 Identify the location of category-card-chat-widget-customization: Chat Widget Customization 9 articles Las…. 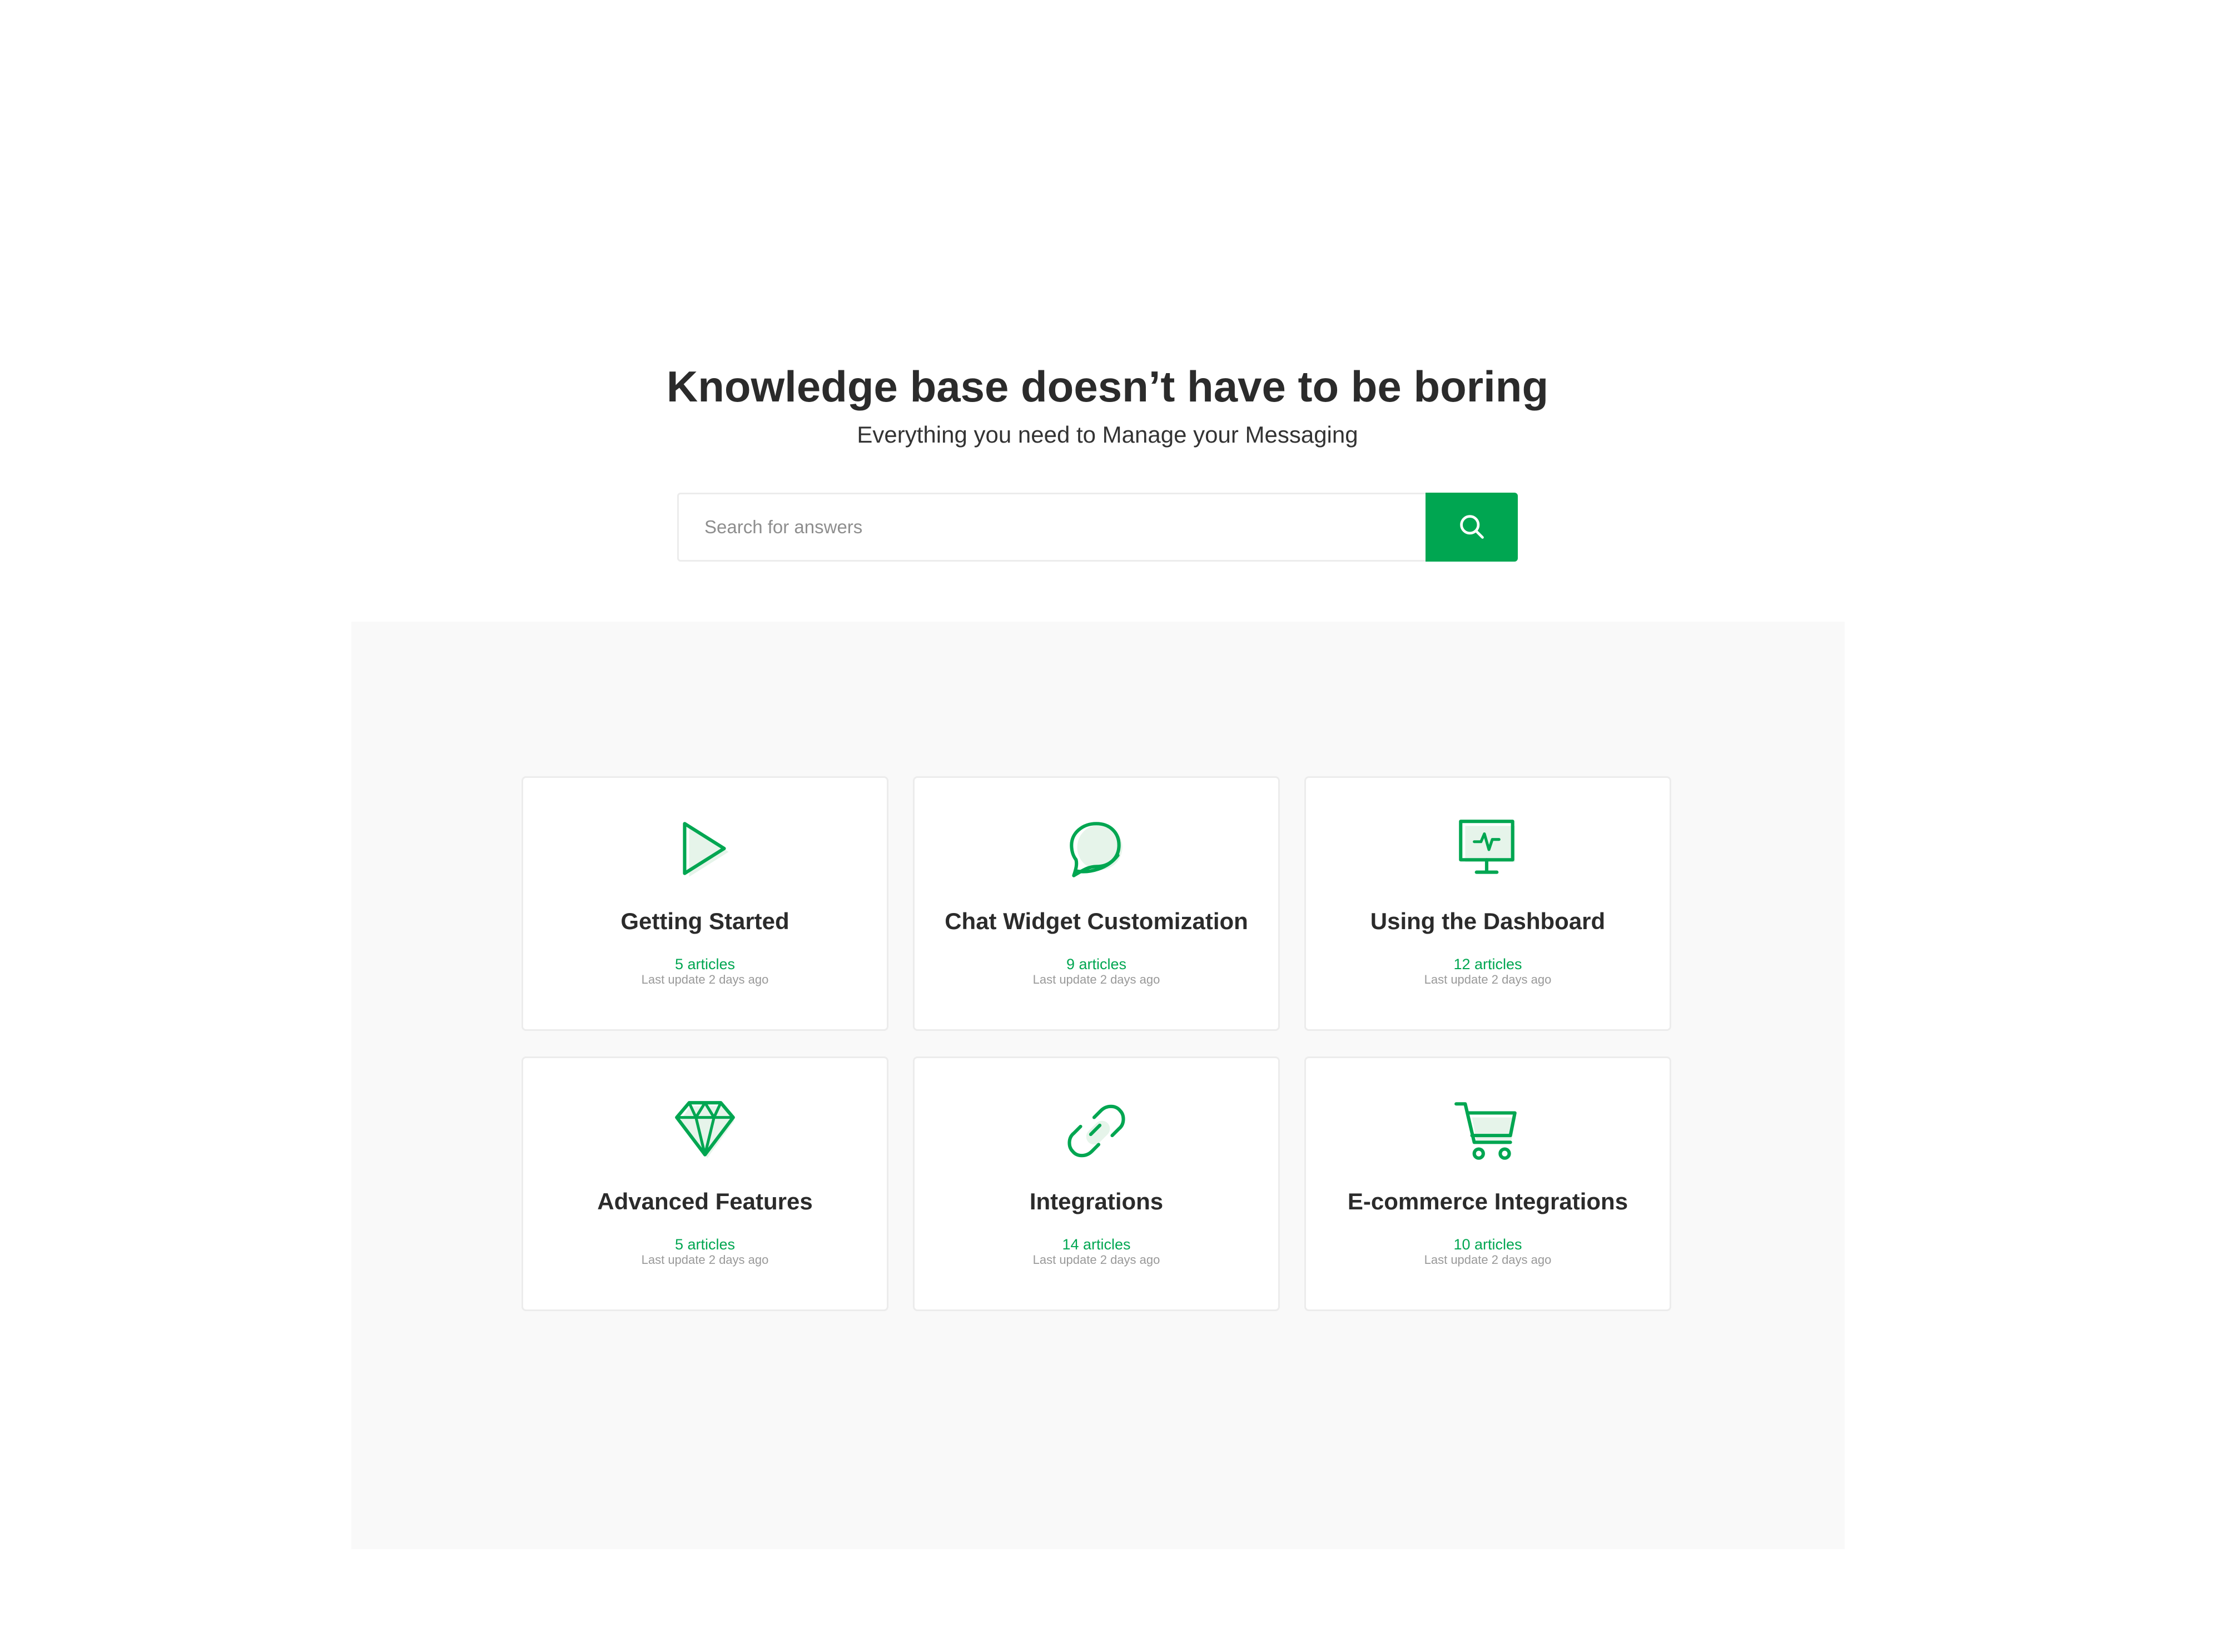
(1096, 904).